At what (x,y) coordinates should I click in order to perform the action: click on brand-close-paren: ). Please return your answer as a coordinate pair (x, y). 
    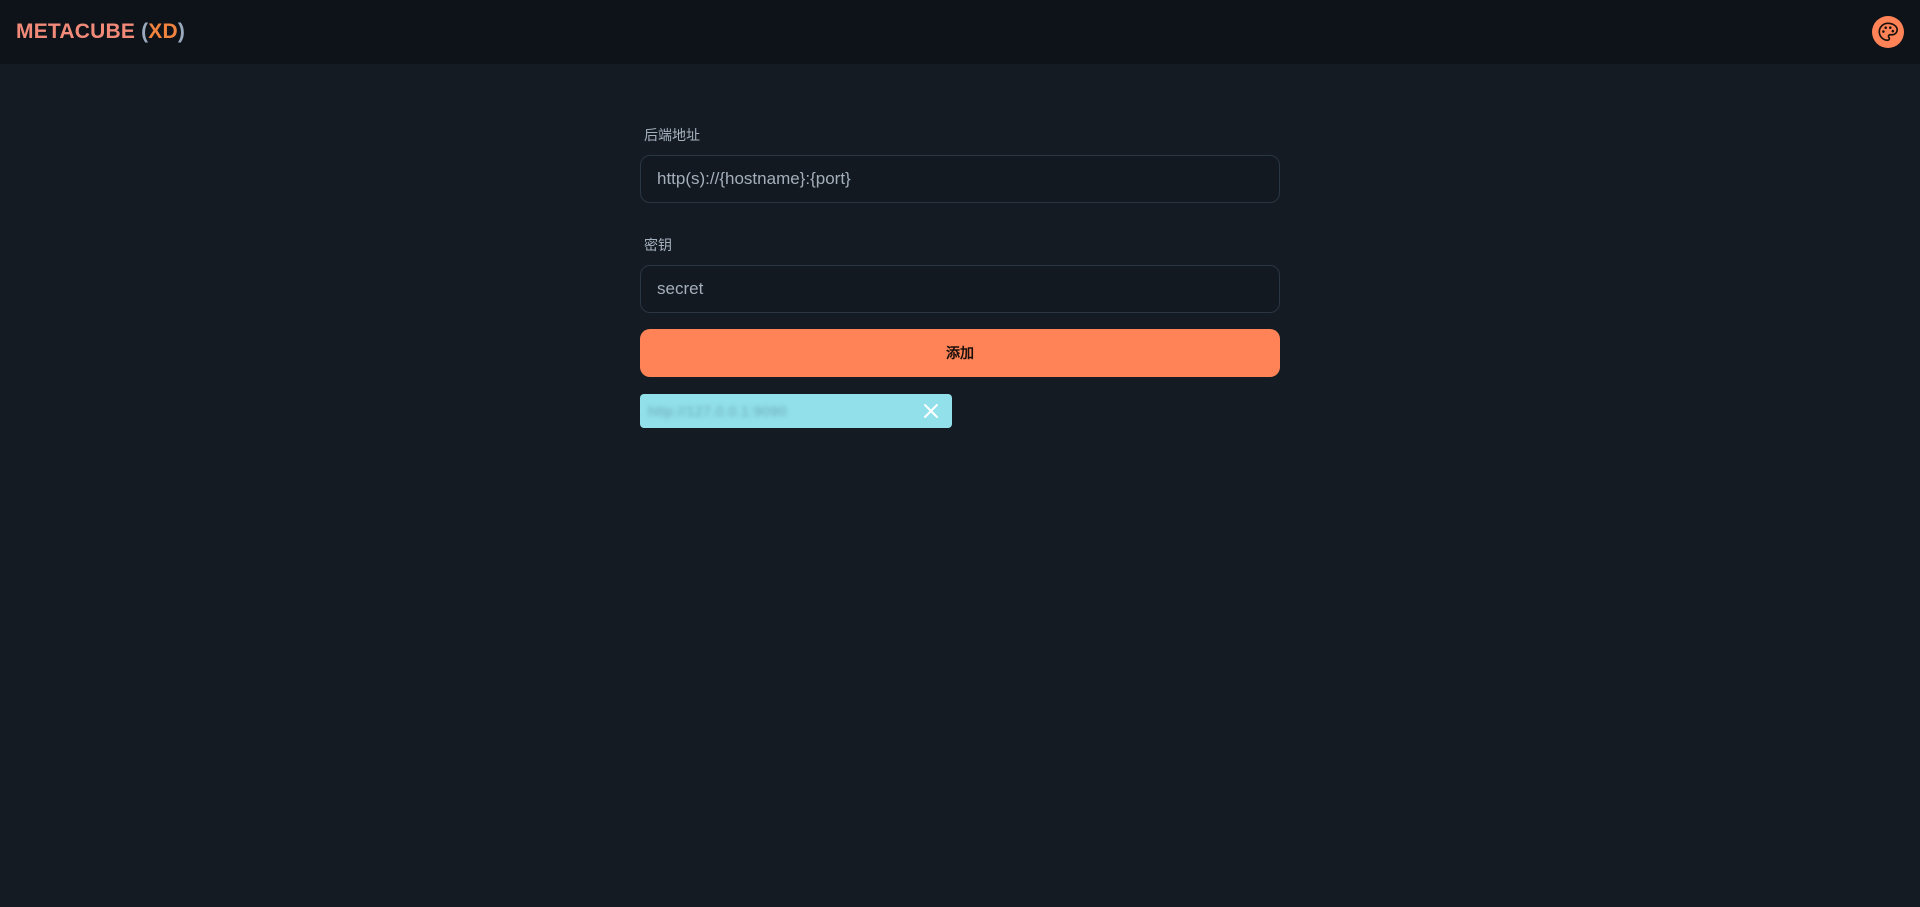
    Looking at the image, I should click on (181, 31).